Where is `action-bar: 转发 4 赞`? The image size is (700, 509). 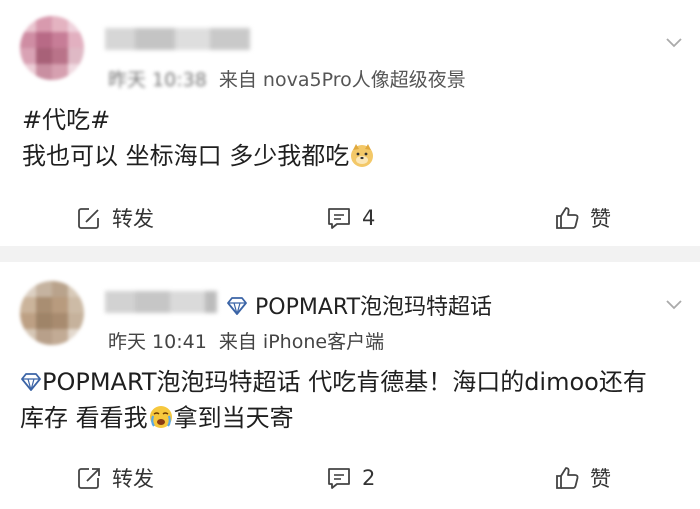 action-bar: 转发 4 赞 is located at coordinates (350, 218).